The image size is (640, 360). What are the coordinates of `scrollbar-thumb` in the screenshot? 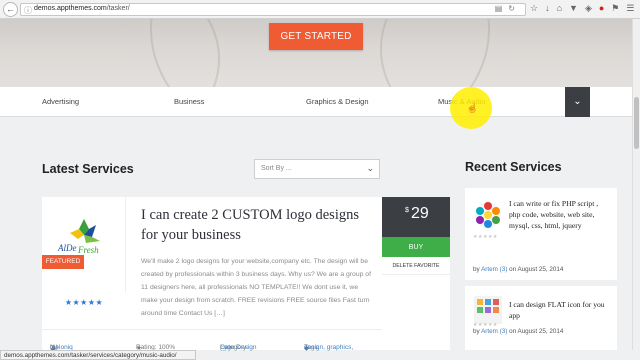 It's located at (636, 123).